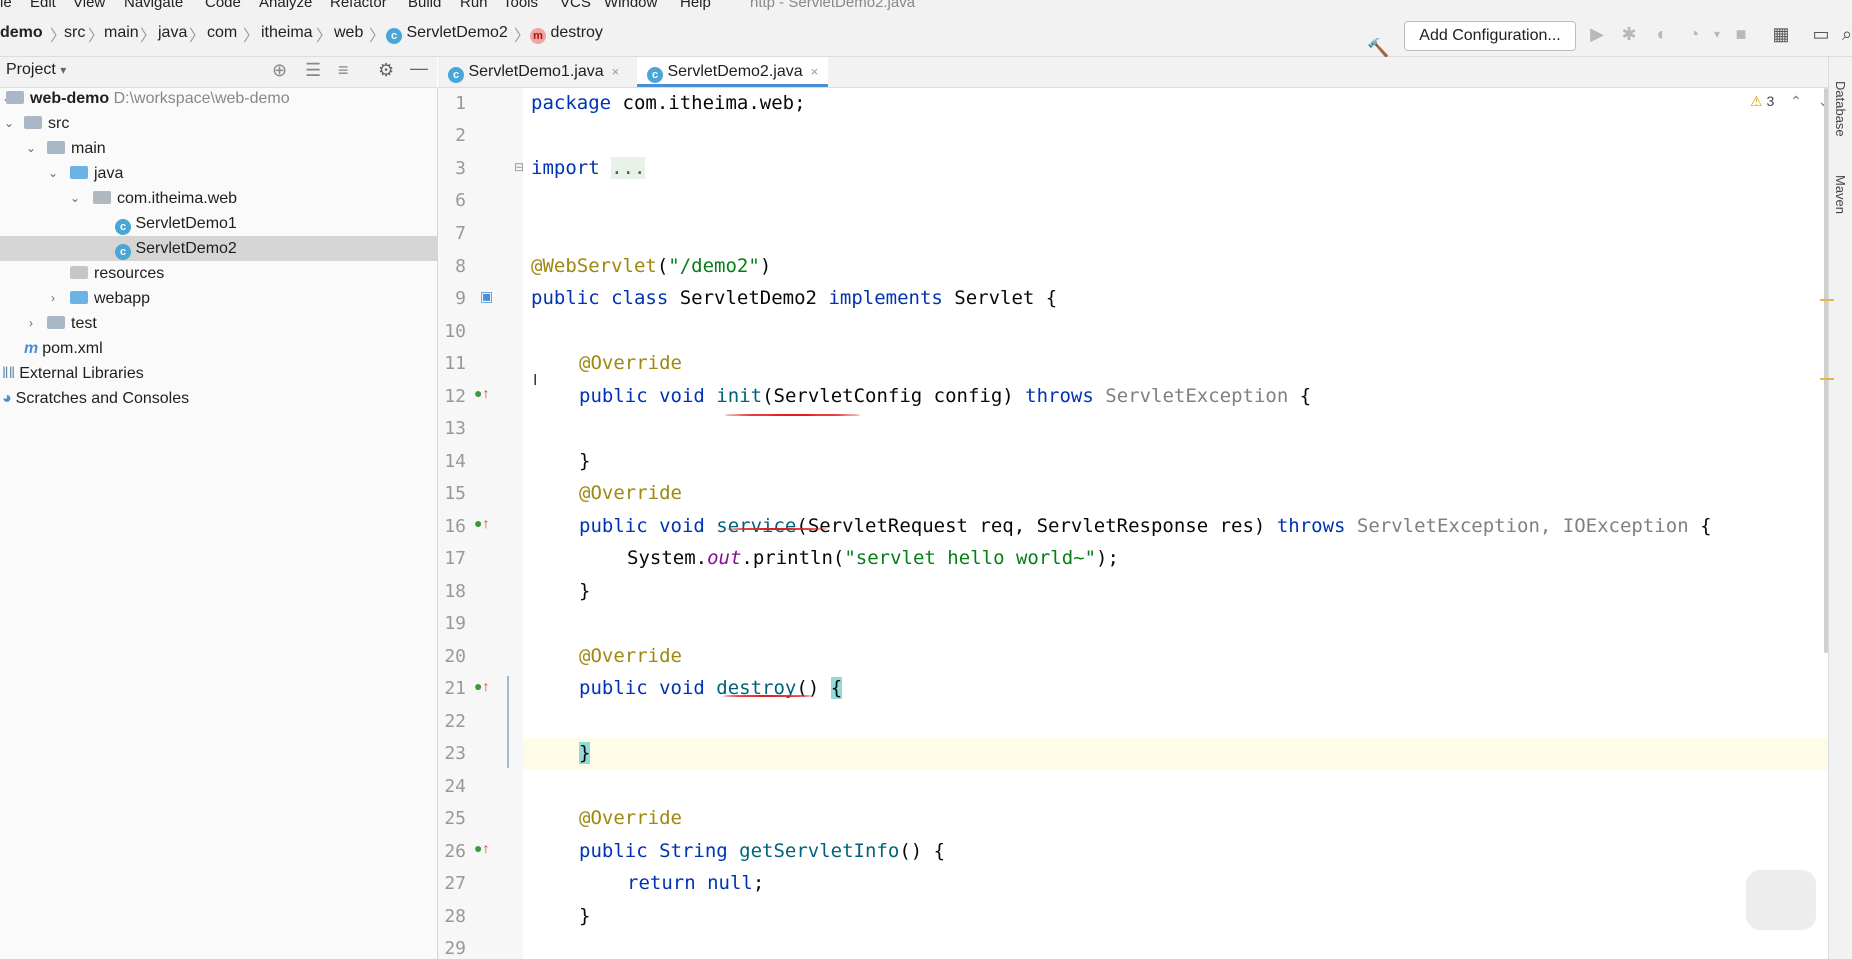 The height and width of the screenshot is (959, 1852). I want to click on tree-item-resources: resources, so click(218, 273).